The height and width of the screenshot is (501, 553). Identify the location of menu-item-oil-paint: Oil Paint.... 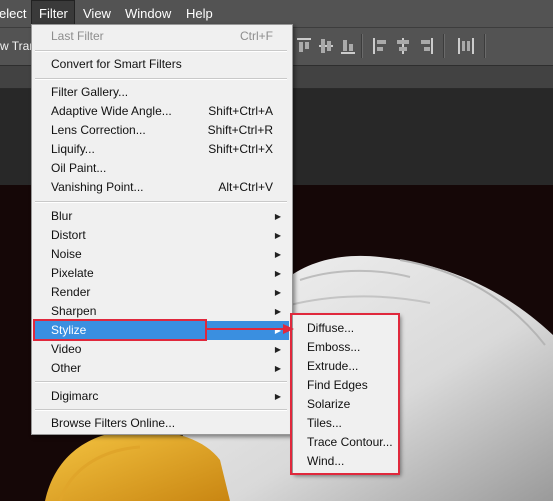
(161, 168).